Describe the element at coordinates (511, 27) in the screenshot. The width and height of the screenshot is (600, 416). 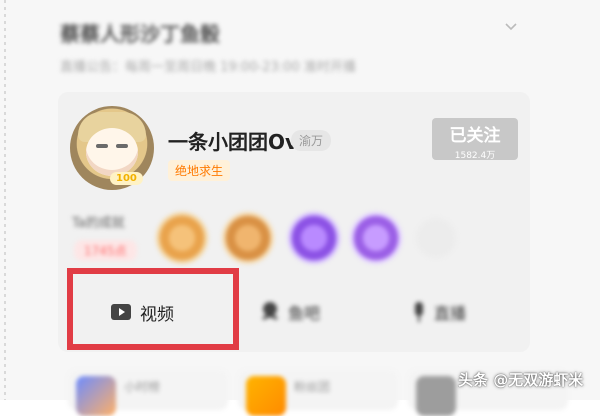
I see `chevron-down-icon` at that location.